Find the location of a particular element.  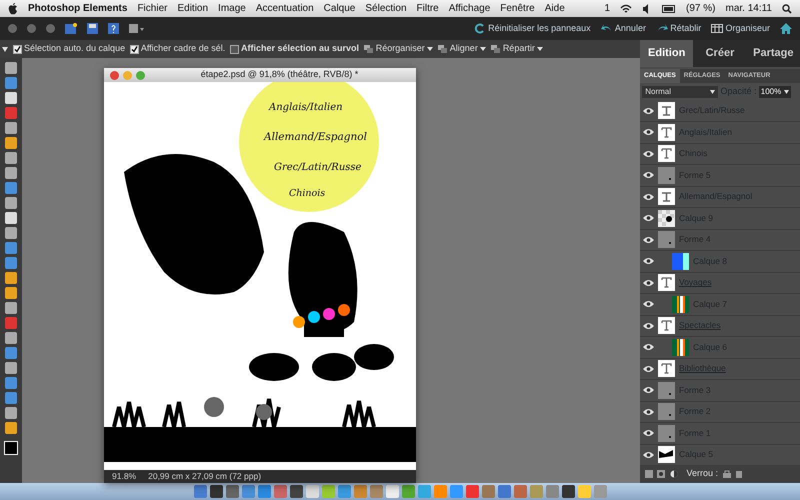

menu-item: Filtre is located at coordinates (427, 8).